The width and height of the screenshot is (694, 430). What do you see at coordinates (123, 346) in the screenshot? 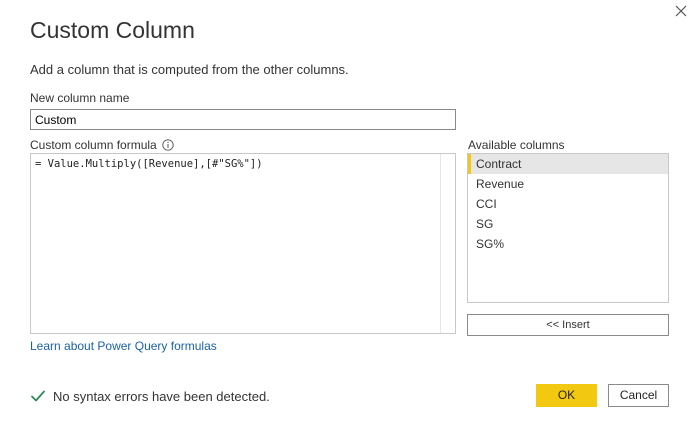
I see `learn-power-query-link: Learn about Power Query formulas` at bounding box center [123, 346].